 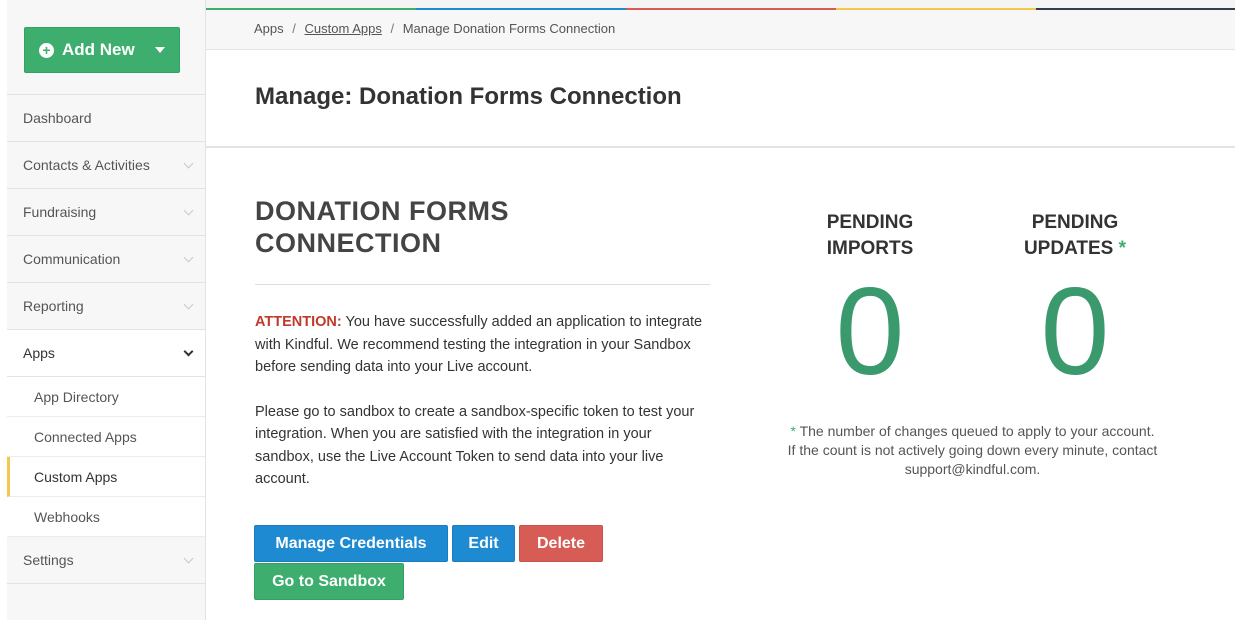 I want to click on sidebar-item-label: Fundraising, so click(x=60, y=212).